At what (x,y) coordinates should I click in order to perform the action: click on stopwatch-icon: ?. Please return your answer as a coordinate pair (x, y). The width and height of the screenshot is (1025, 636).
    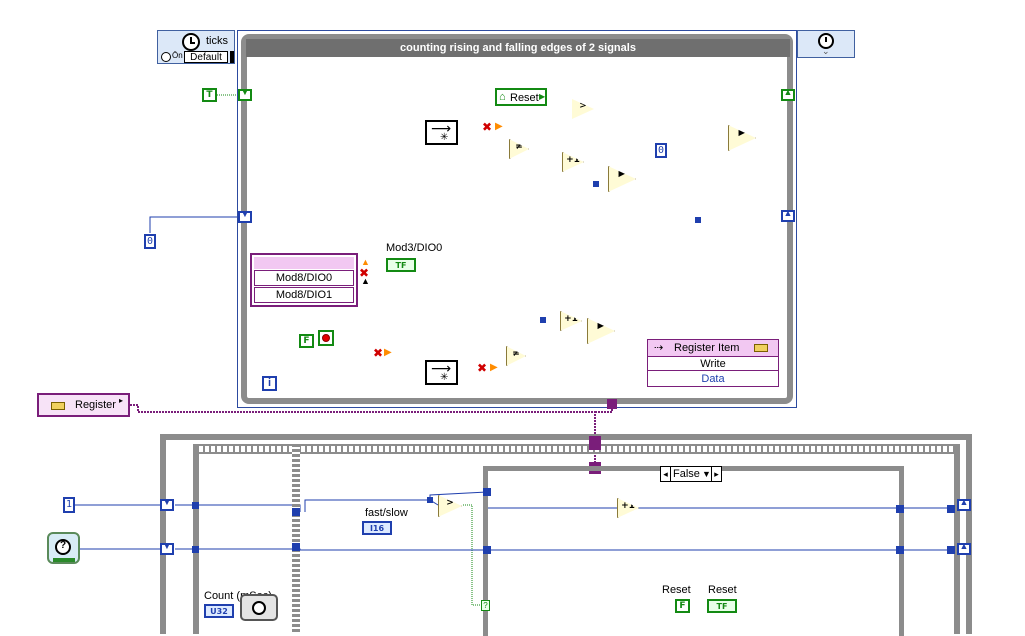
    Looking at the image, I should click on (63, 547).